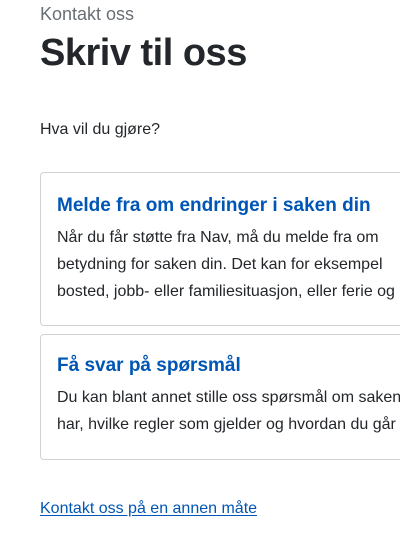 This screenshot has width=400, height=538. I want to click on page-title: Skriv til oss, so click(143, 53).